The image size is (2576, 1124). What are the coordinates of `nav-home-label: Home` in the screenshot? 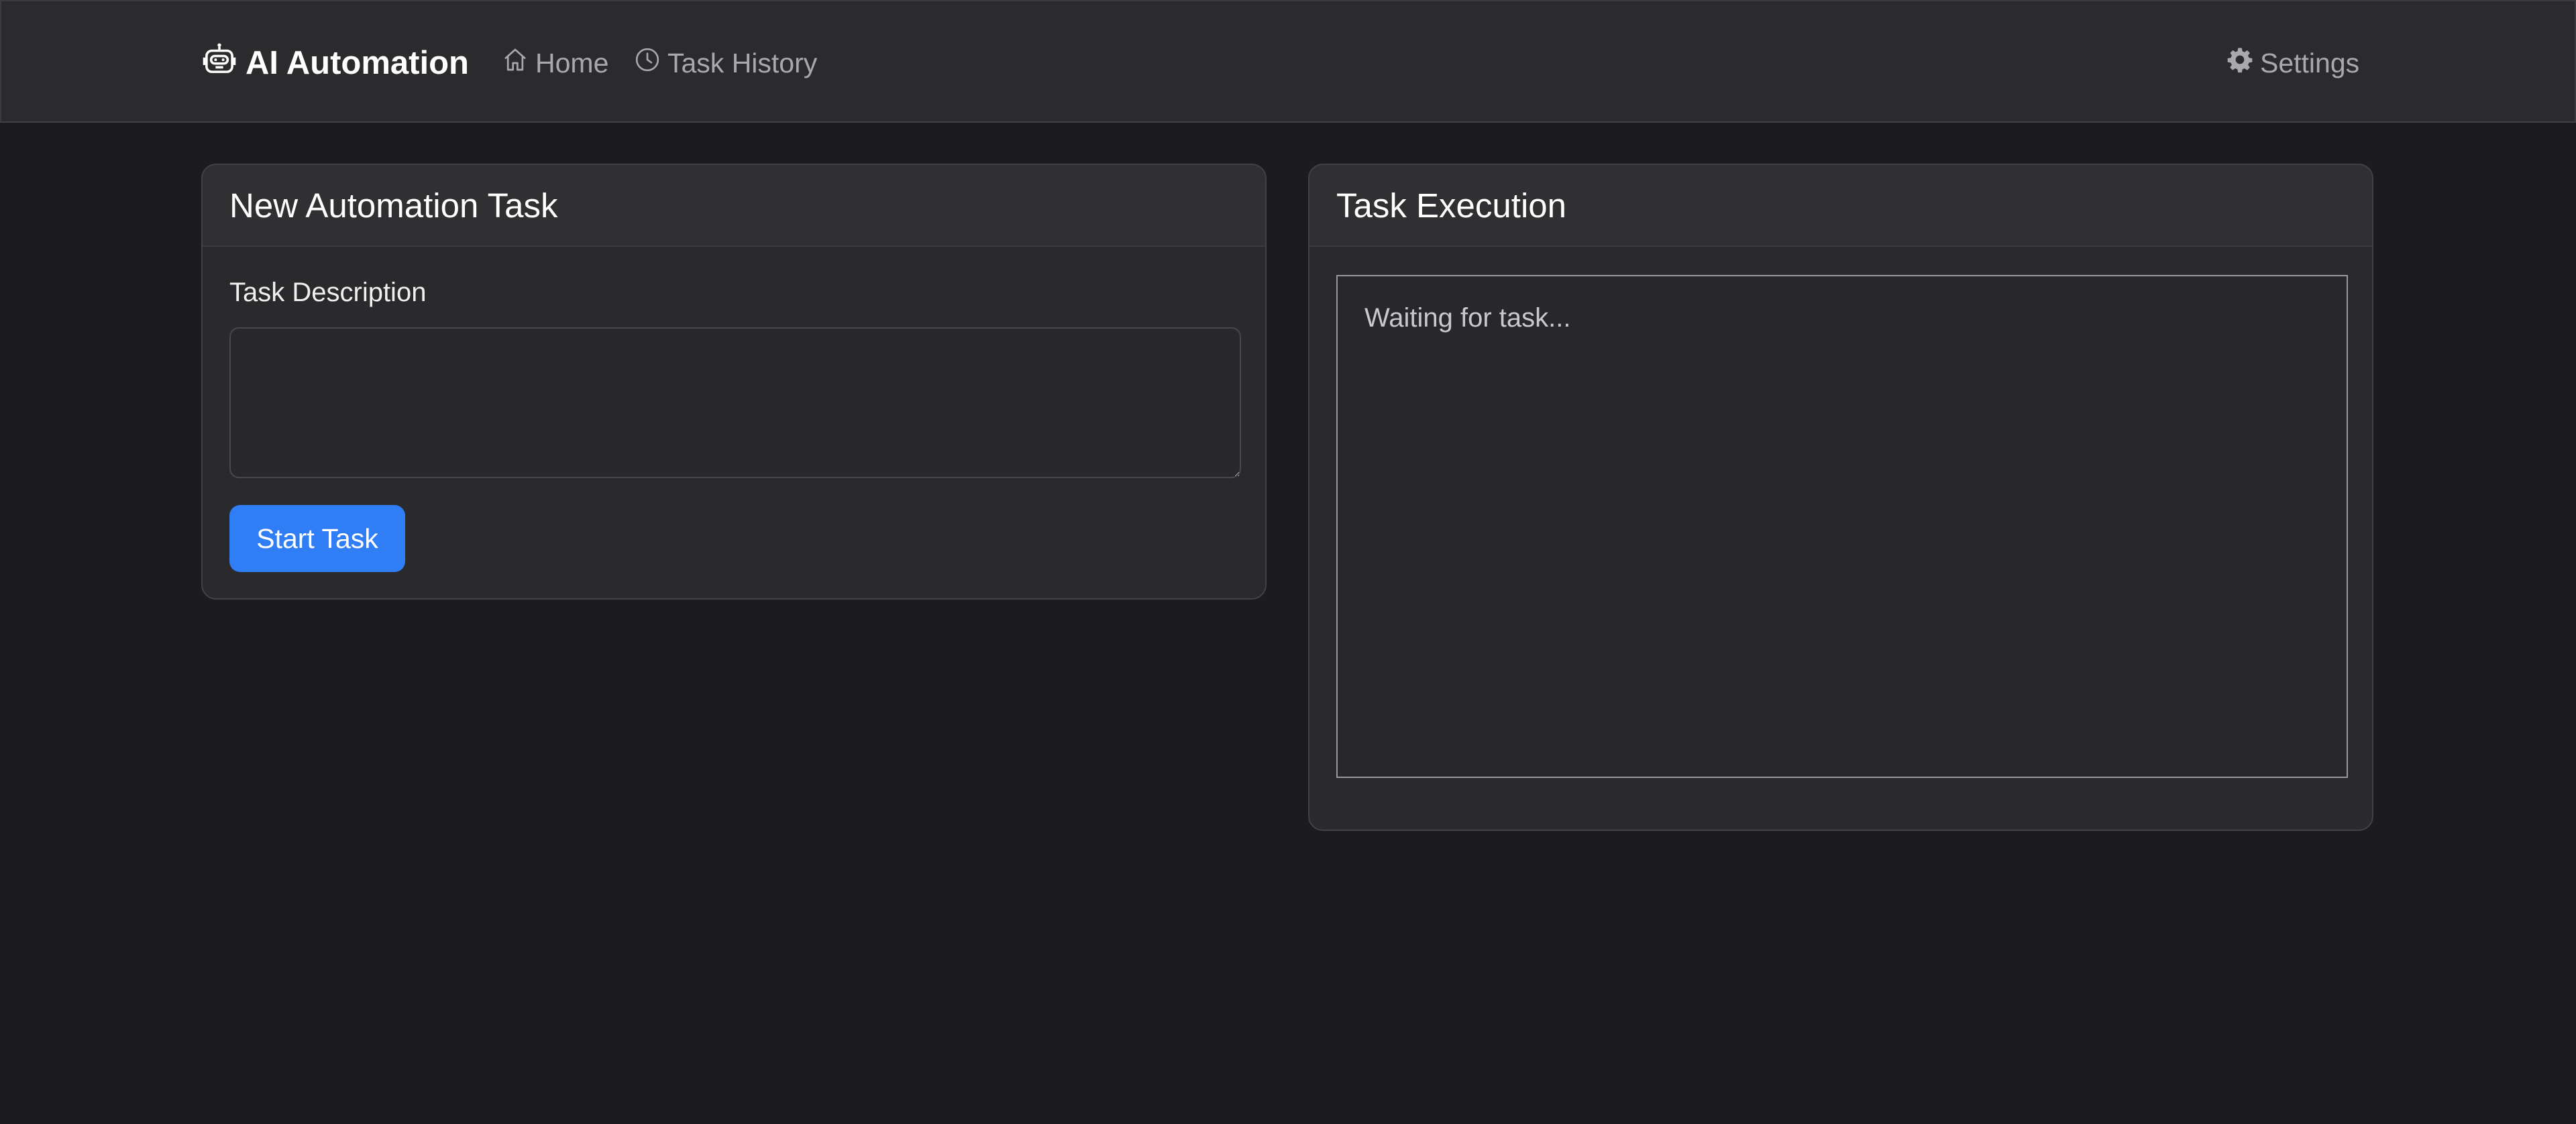 It's located at (572, 63).